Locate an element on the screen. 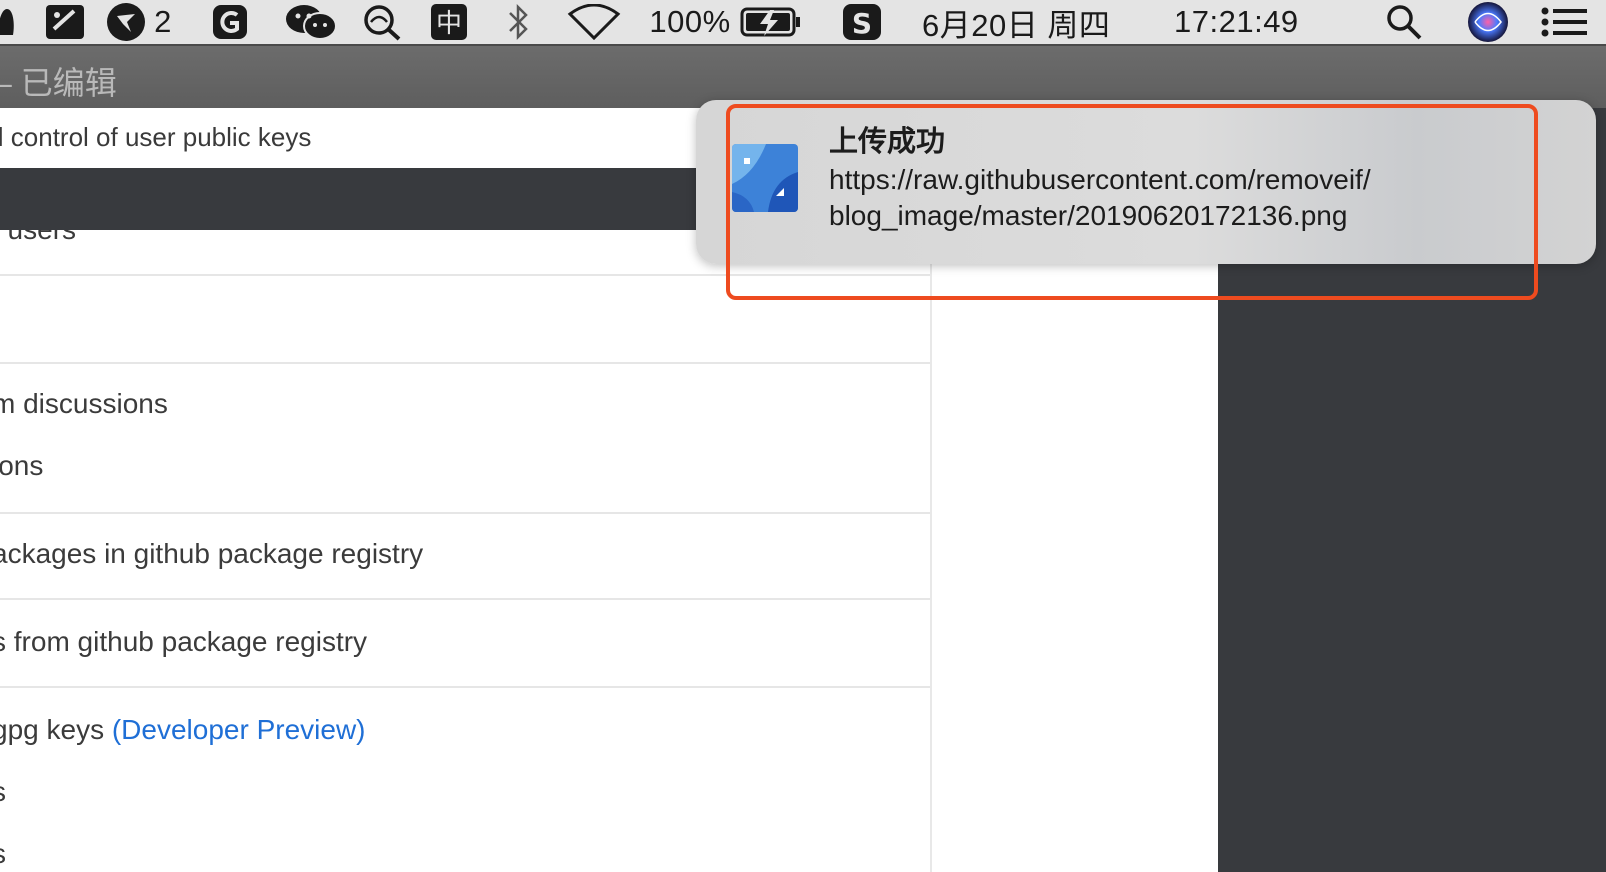  clock-time: 17:21:49 is located at coordinates (1236, 22).